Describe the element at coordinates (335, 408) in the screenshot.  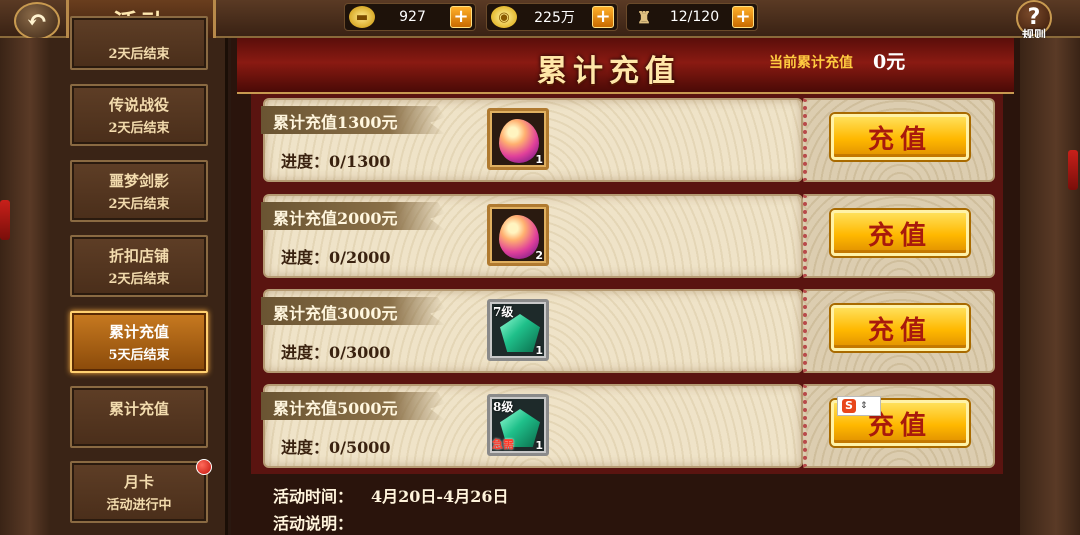
I see `row-title: 累计充值5000元` at that location.